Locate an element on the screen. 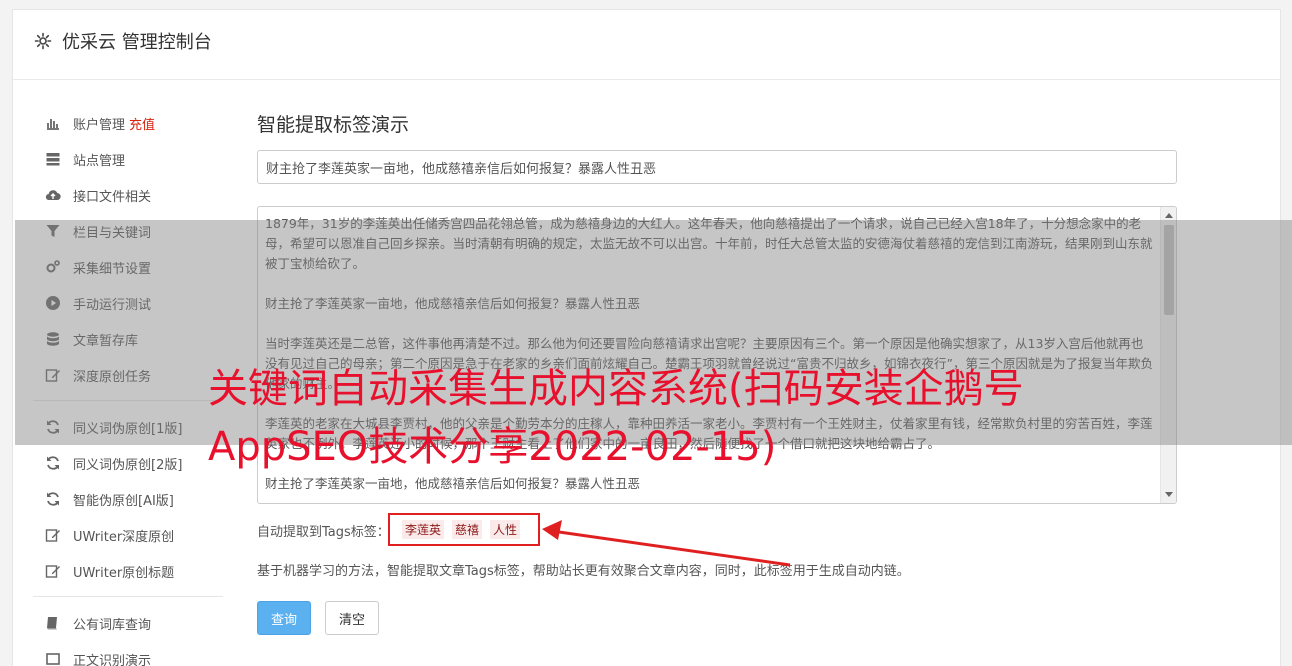 This screenshot has height=666, width=1292. tags-label-row: 自动提取到Tags标签： is located at coordinates (323, 530).